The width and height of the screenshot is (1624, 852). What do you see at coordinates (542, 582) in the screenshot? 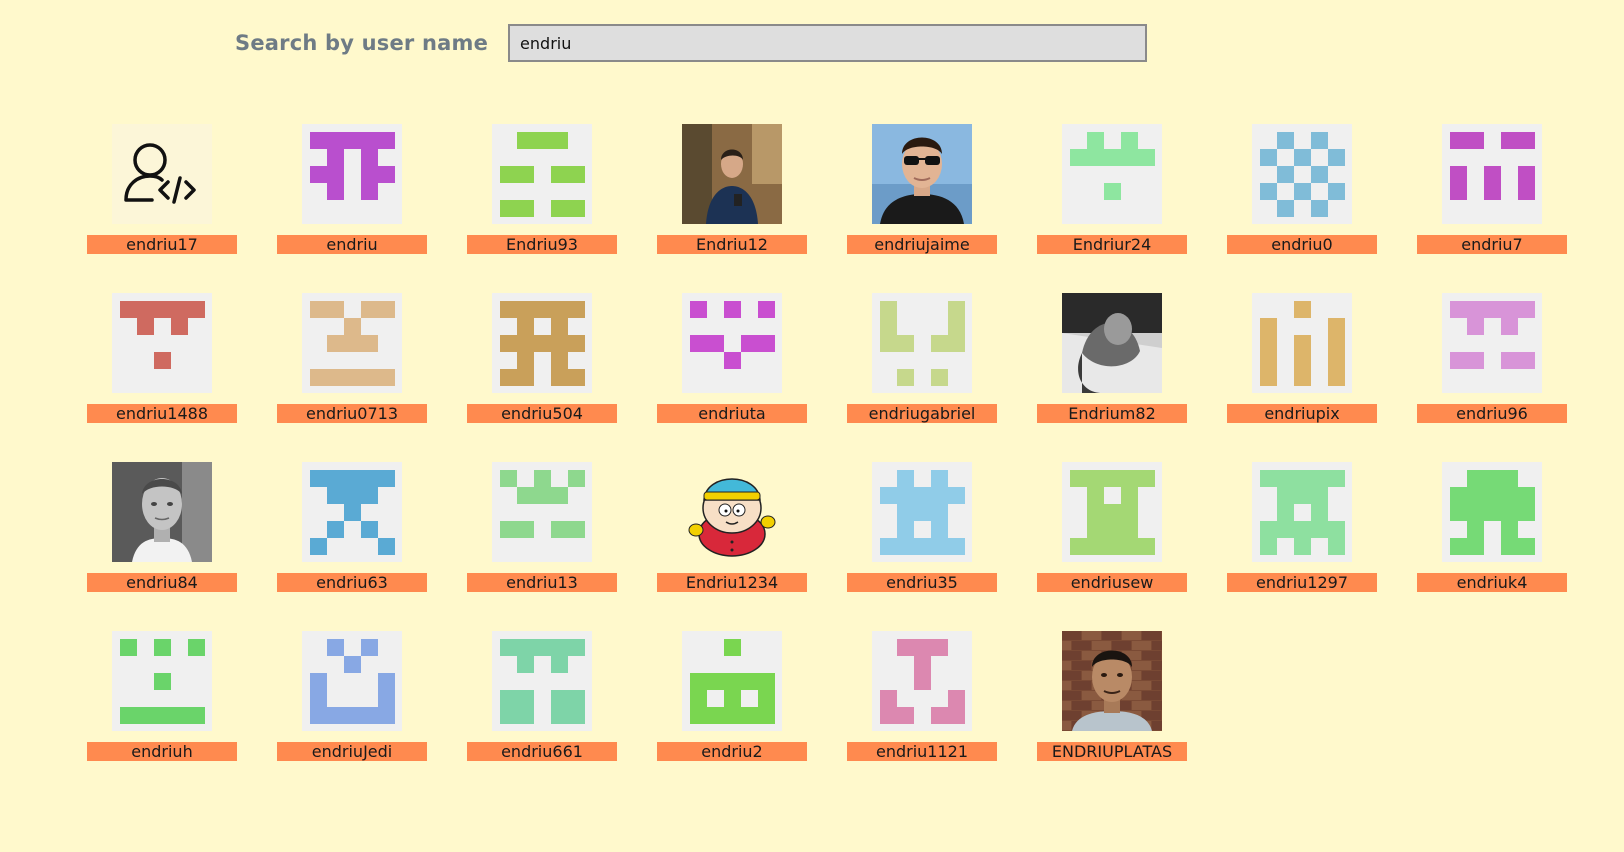
I see `user-name-label: endriu13` at bounding box center [542, 582].